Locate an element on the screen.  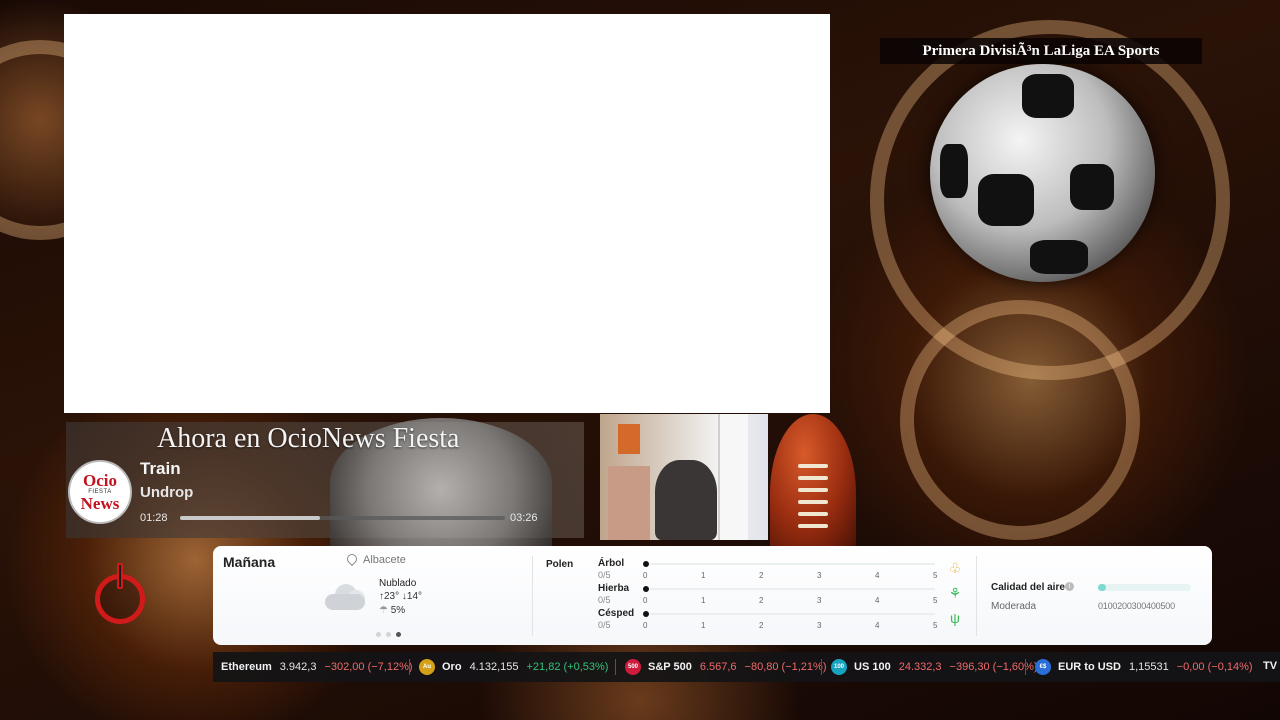
track-artist: Undrop is located at coordinates (167, 492).